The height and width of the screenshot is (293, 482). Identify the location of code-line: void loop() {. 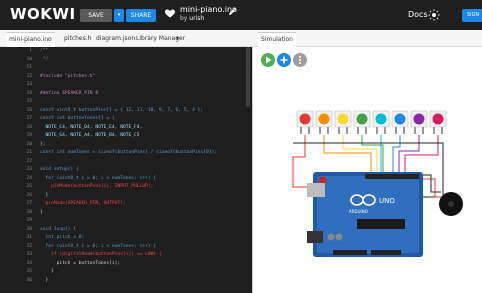
(58, 230).